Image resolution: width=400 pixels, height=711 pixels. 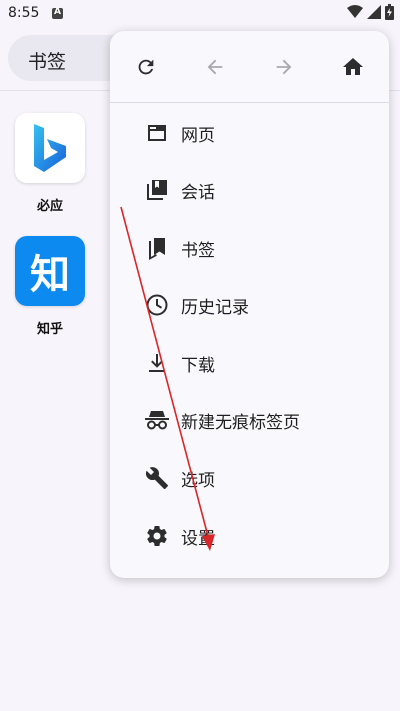 I want to click on refresh-icon, so click(x=146, y=67).